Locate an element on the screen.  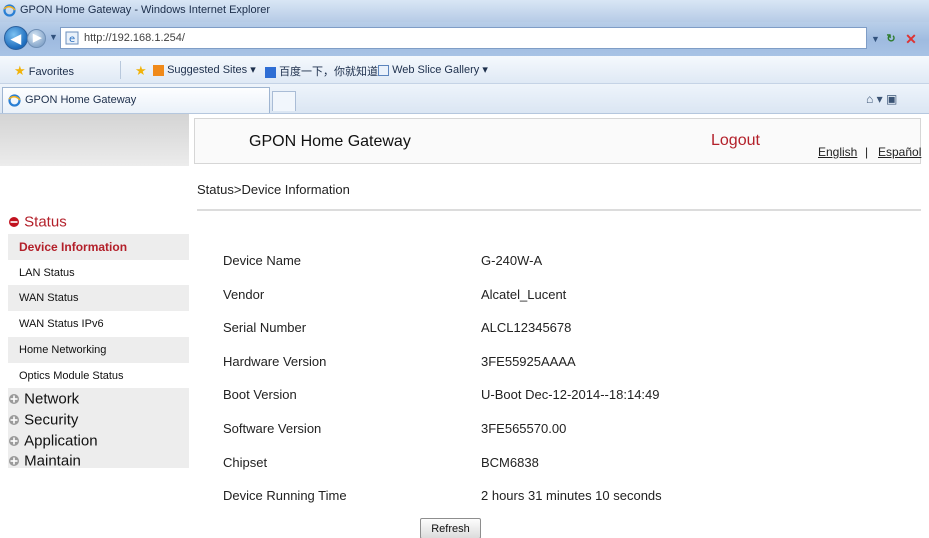
sidebar-group-status: Status is located at coordinates (37, 222).